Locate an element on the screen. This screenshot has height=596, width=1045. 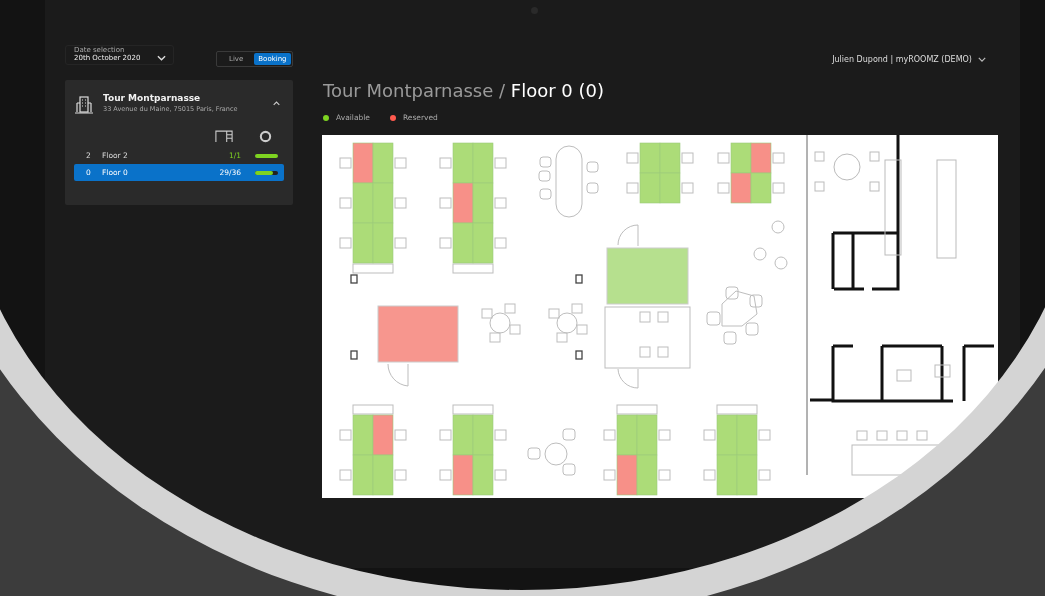
floor-title: Floor 0 (0) is located at coordinates (557, 90).